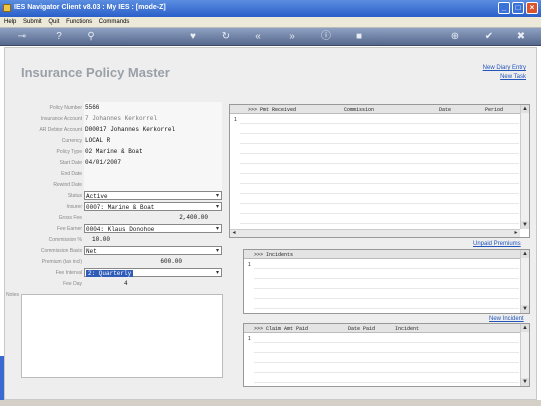  I want to click on minimize-icon: _, so click(504, 8).